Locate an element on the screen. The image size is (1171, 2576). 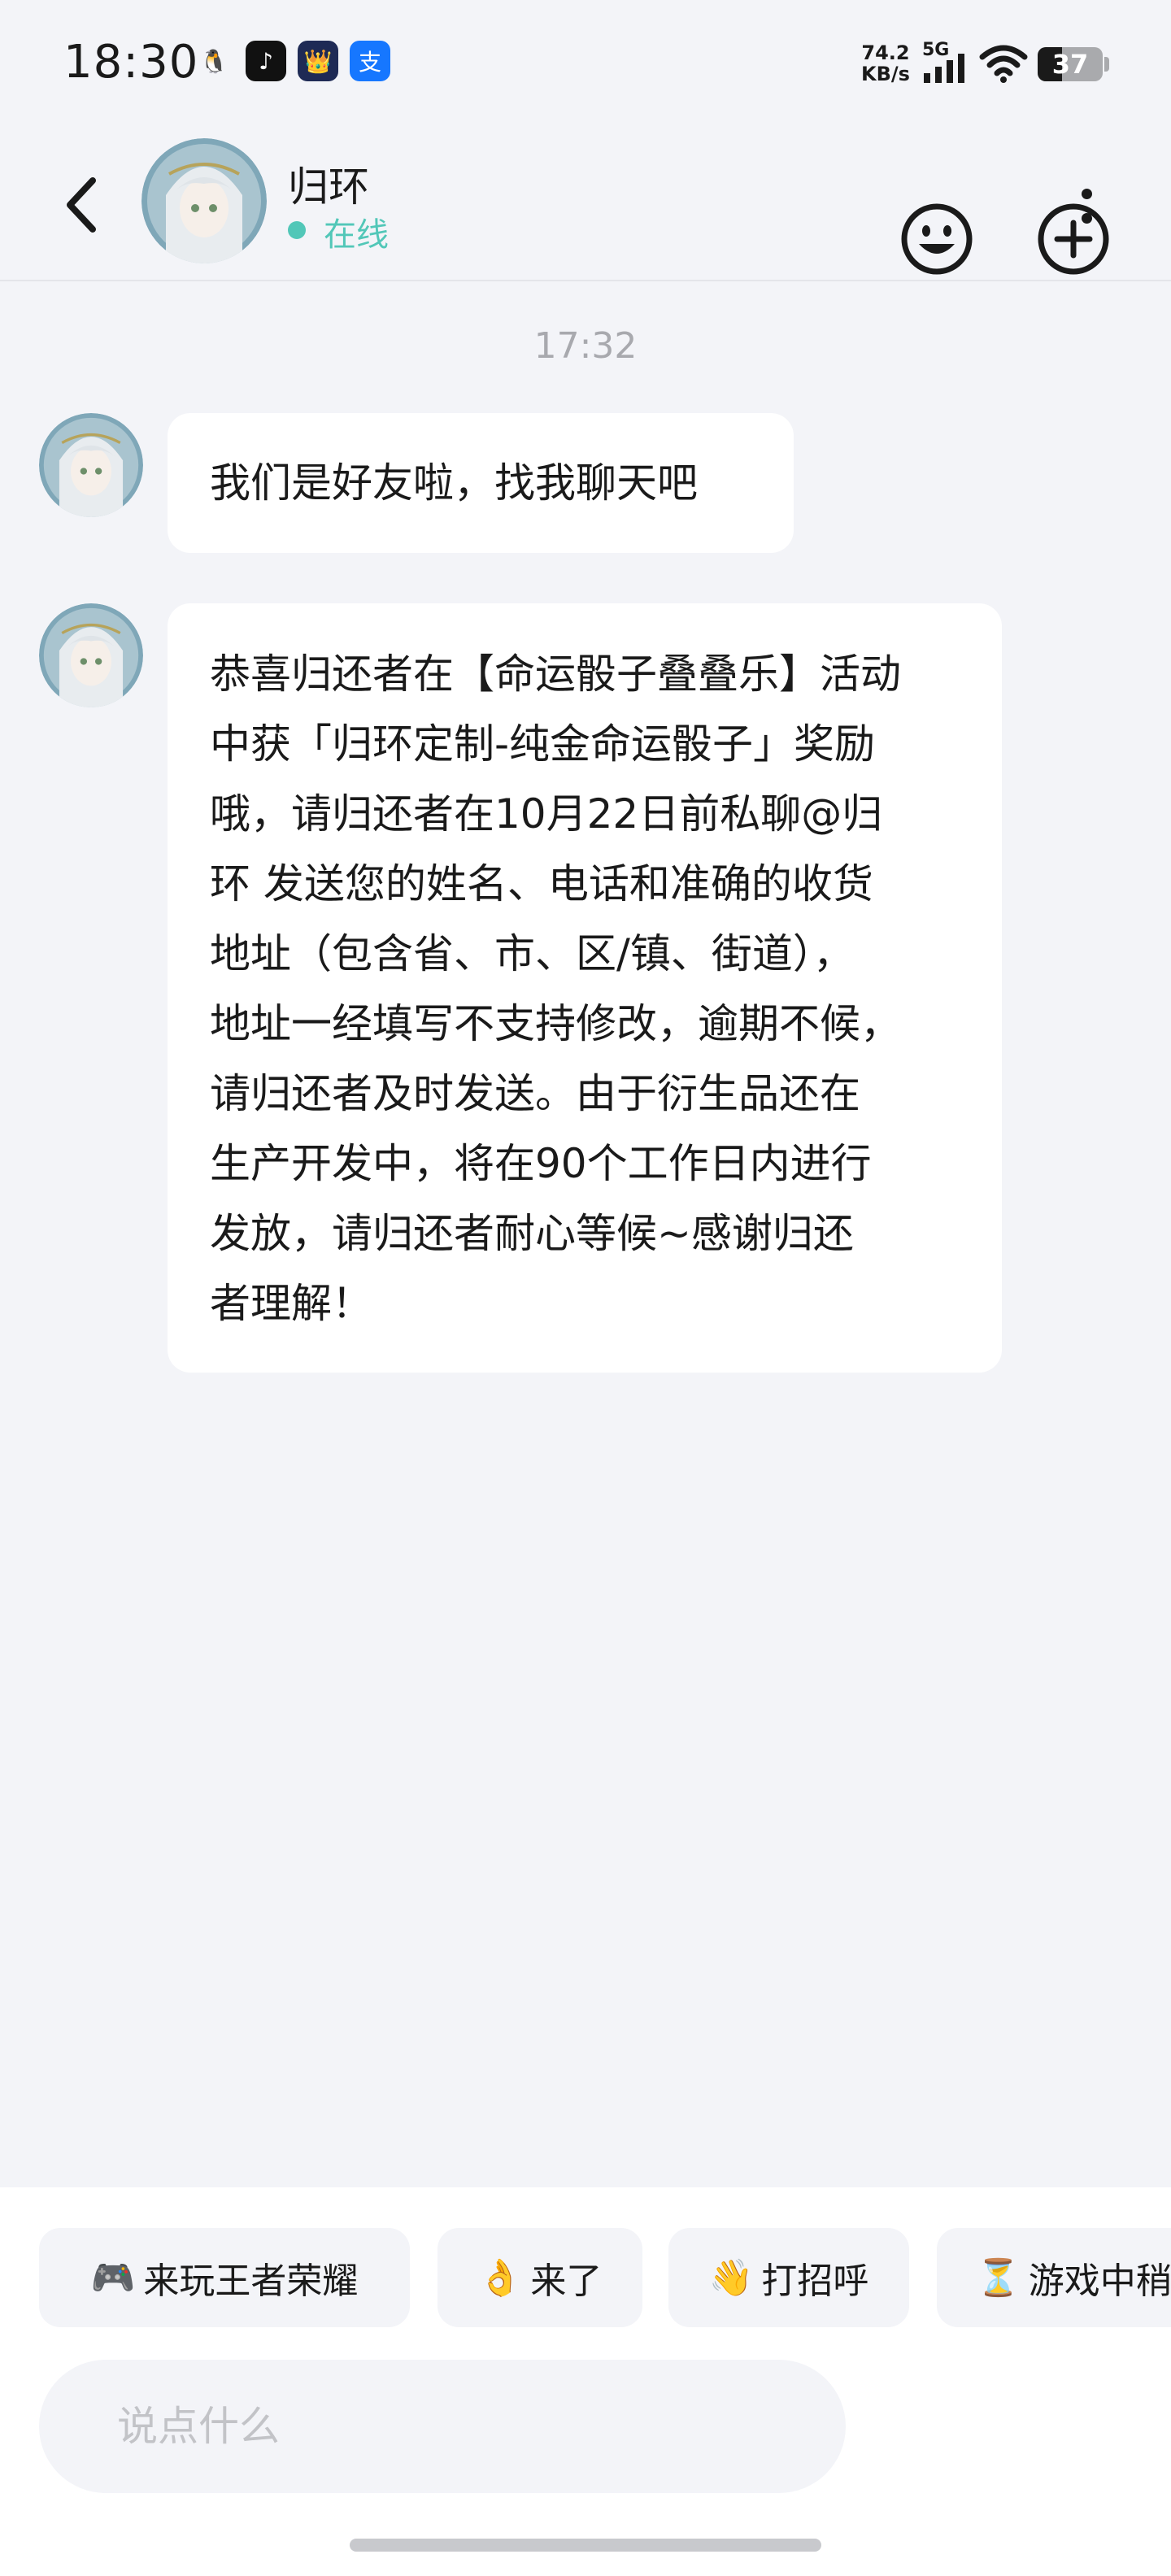
quick-reply-label: 来玩王者荣耀 is located at coordinates (251, 2281).